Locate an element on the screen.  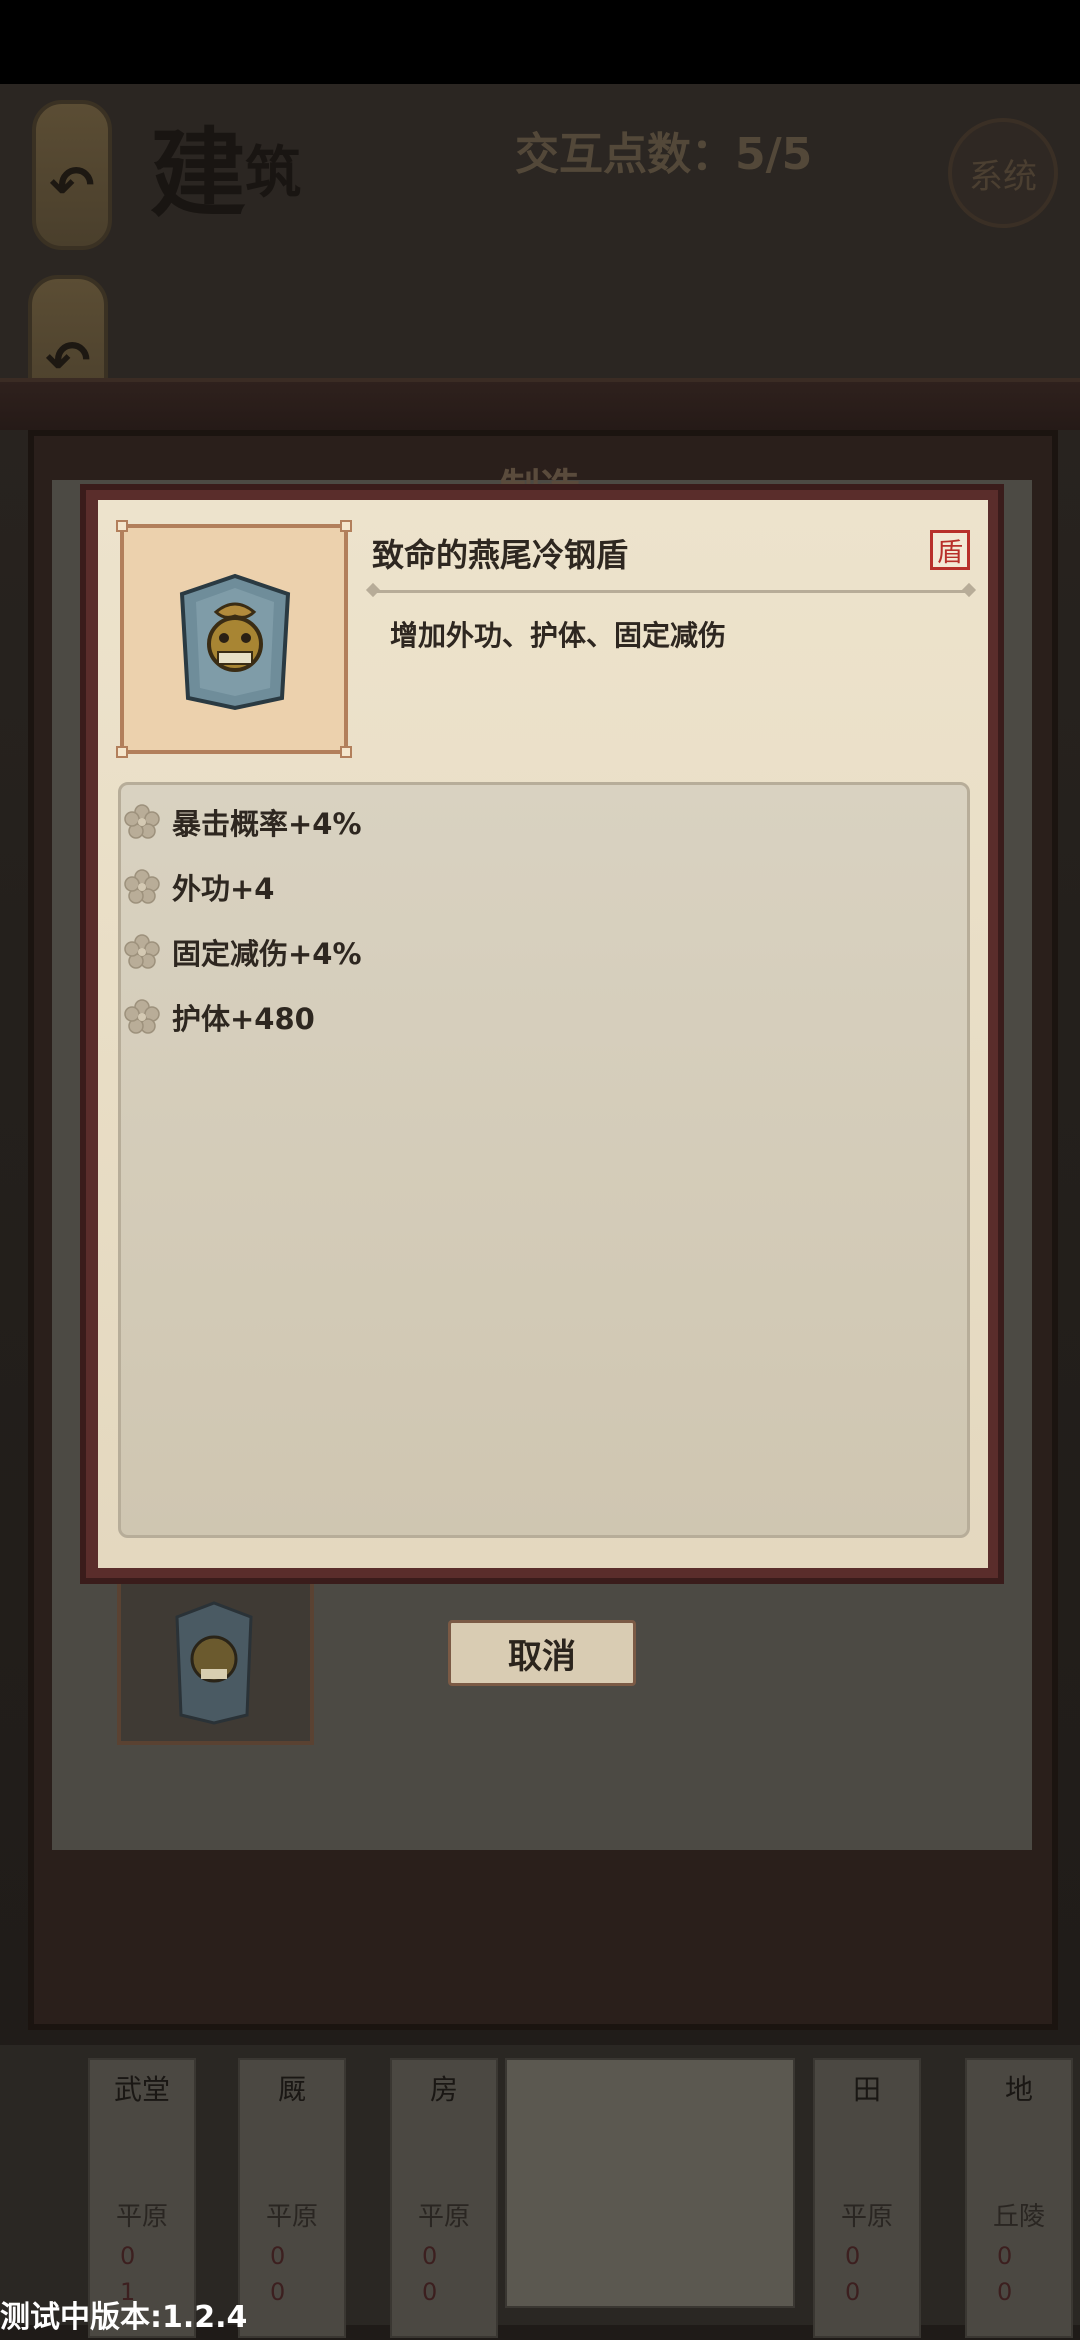
building-name: 厩 is located at coordinates (291, 2089).